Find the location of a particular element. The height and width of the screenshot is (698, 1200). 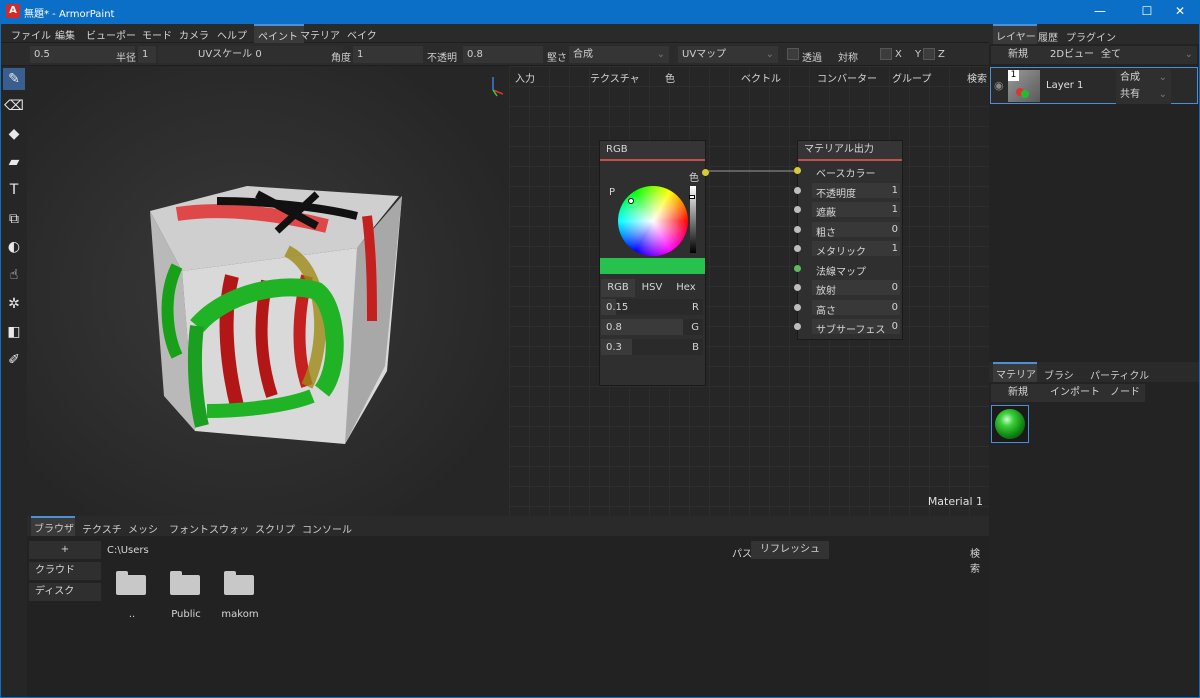

output-input-row: 法線マップ is located at coordinates (856, 269).